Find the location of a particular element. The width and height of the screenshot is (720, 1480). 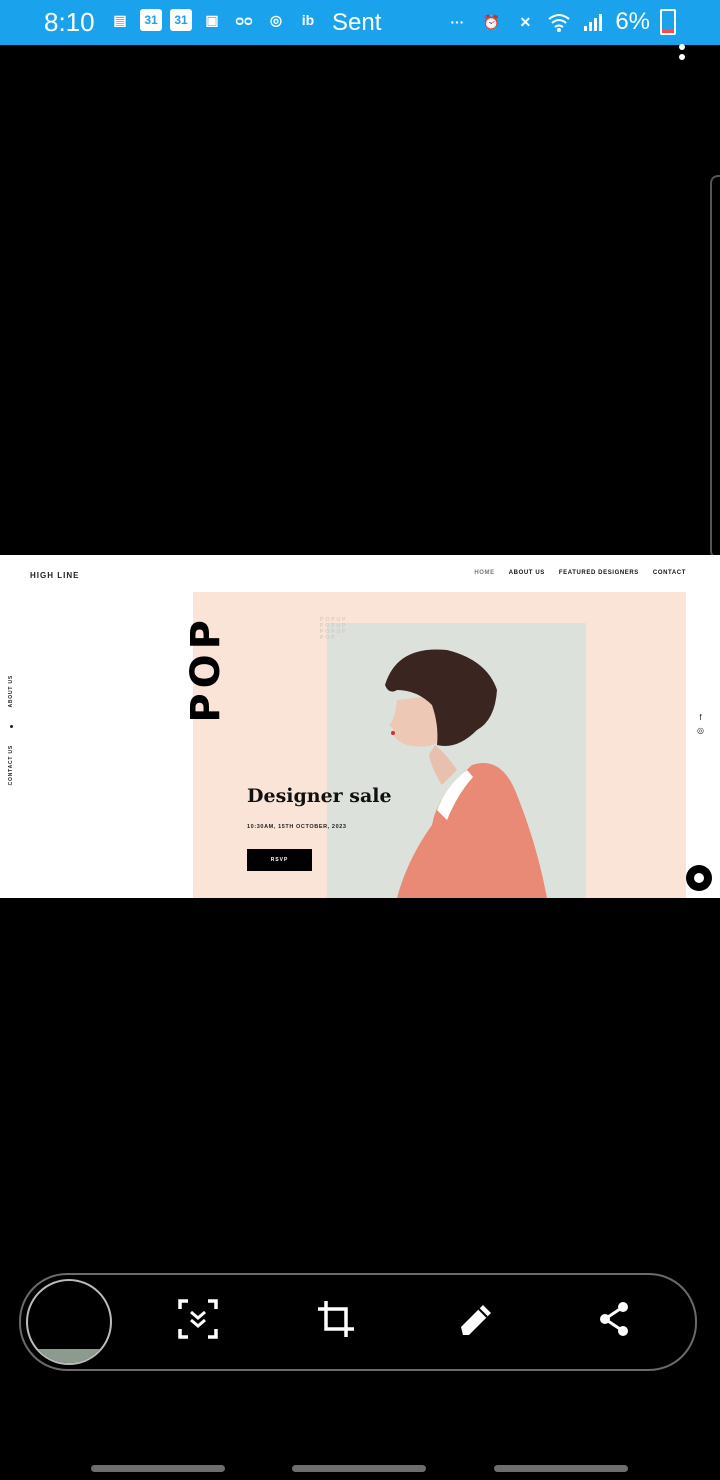

popup-pattern: POPUP POPUP POPUP POP is located at coordinates (334, 629).